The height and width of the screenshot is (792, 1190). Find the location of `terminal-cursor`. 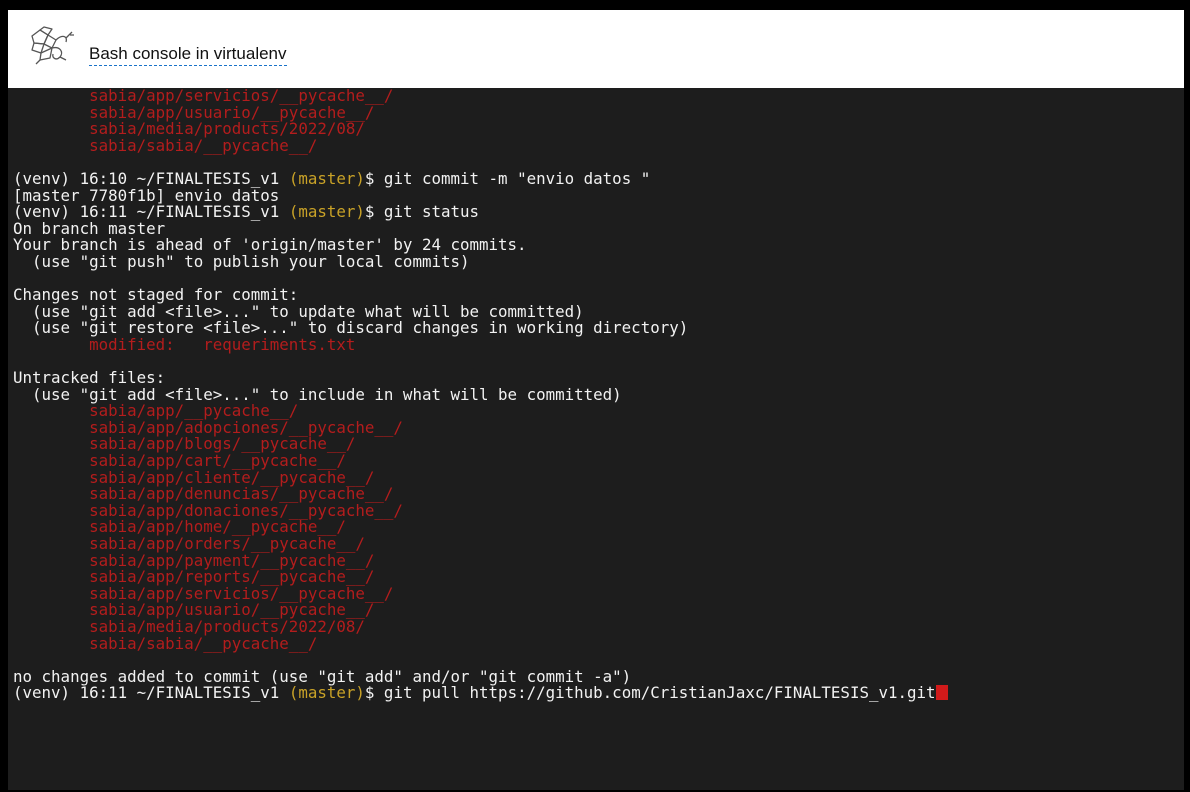

terminal-cursor is located at coordinates (941, 693).